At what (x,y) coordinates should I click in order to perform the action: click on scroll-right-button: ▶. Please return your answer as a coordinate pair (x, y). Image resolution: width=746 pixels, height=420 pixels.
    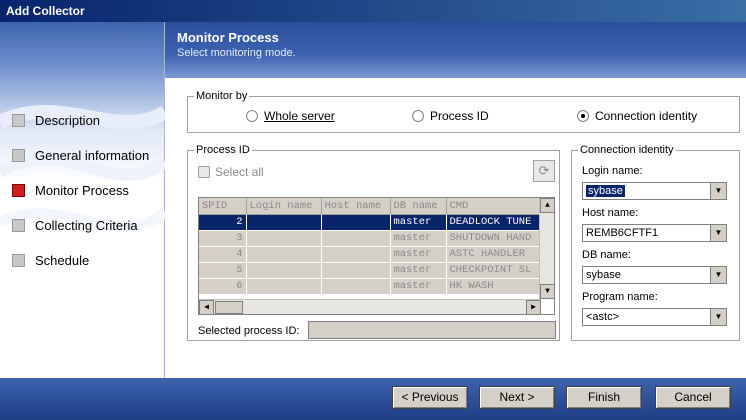
    Looking at the image, I should click on (533, 307).